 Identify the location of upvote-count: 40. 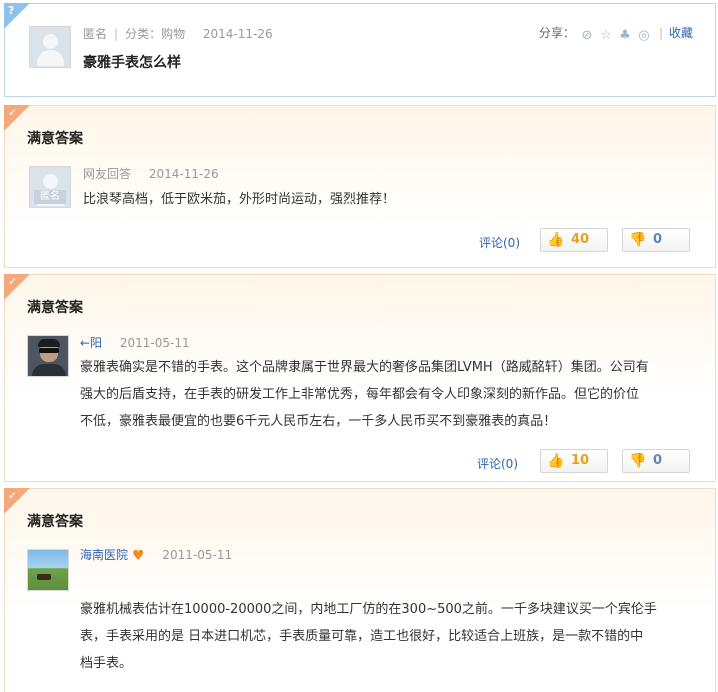
(580, 239).